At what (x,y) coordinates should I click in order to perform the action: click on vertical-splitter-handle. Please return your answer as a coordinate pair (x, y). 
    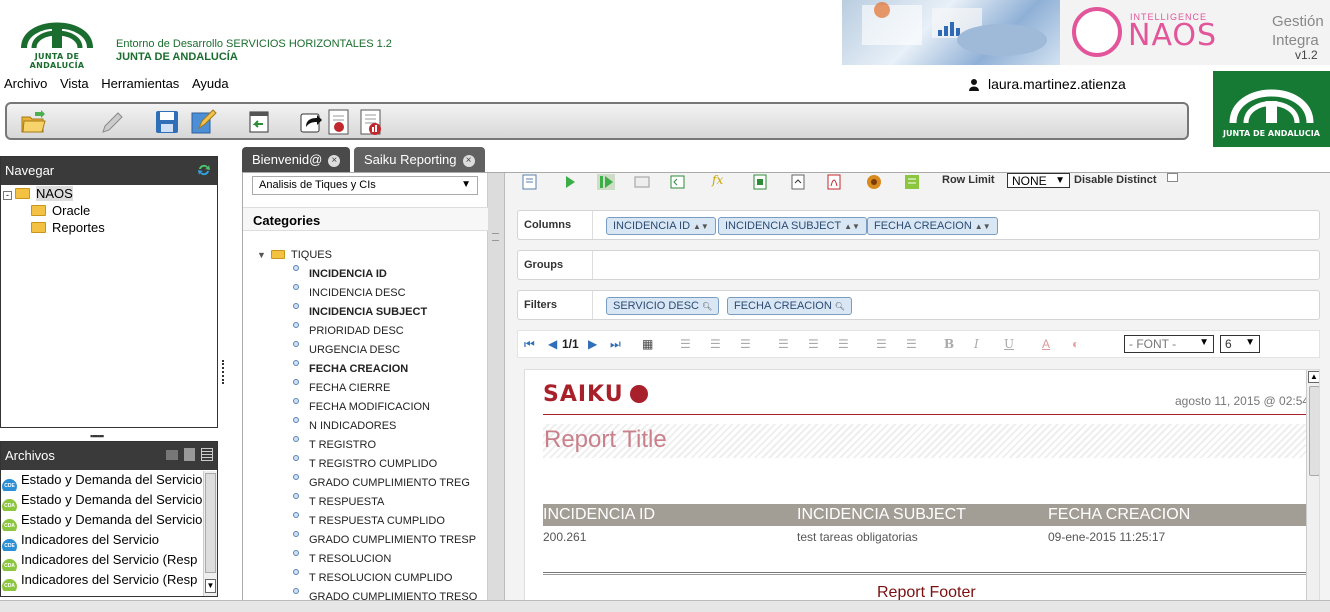
    Looking at the image, I should click on (224, 372).